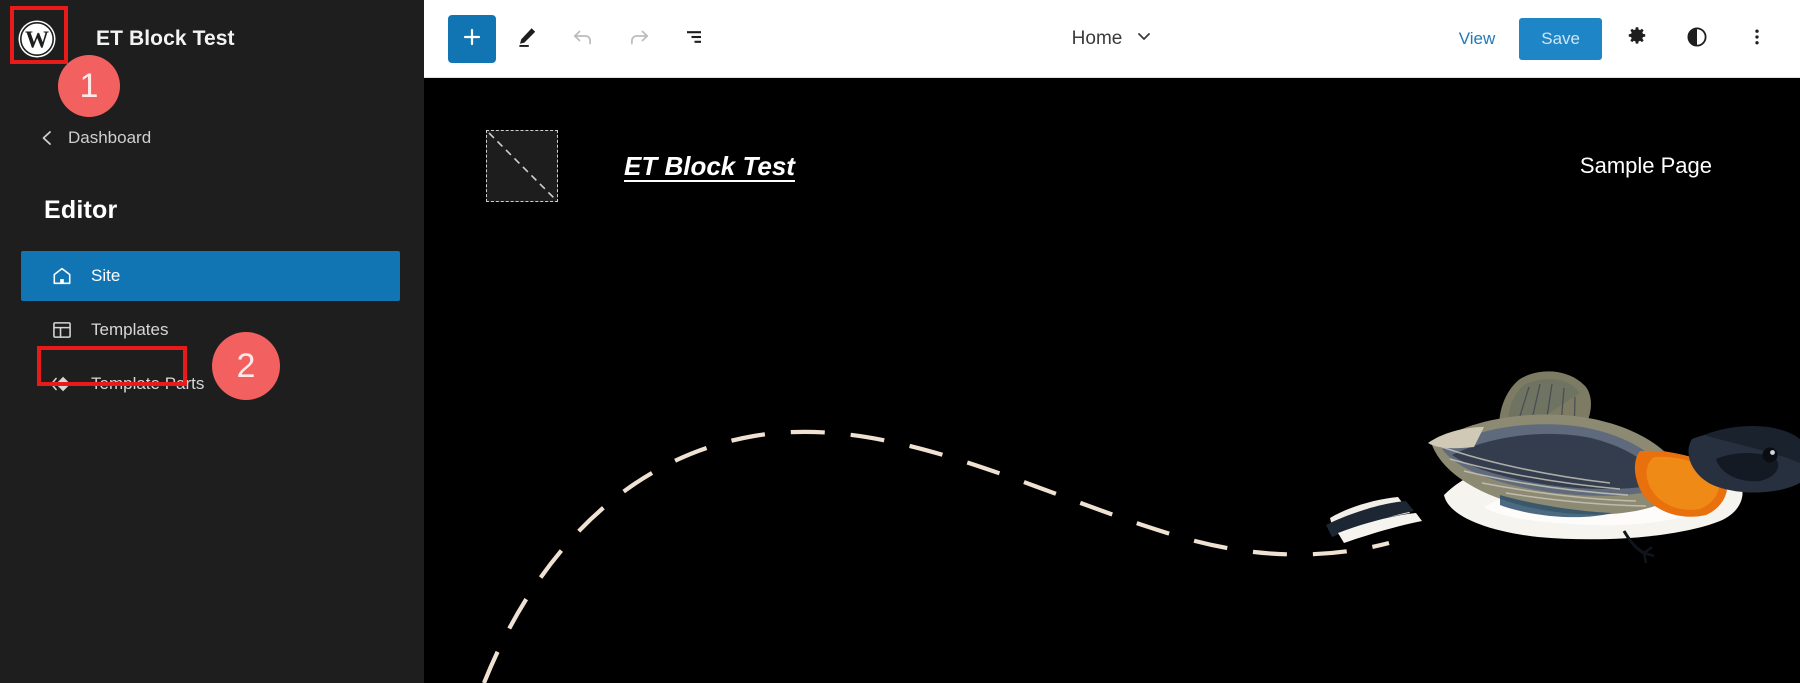  Describe the element at coordinates (62, 384) in the screenshot. I see `template-parts-icon` at that location.